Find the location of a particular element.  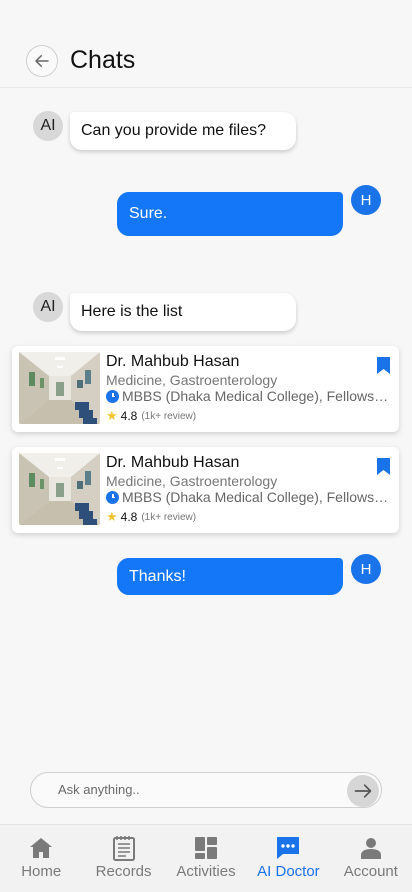

page-title: Chats is located at coordinates (103, 60).